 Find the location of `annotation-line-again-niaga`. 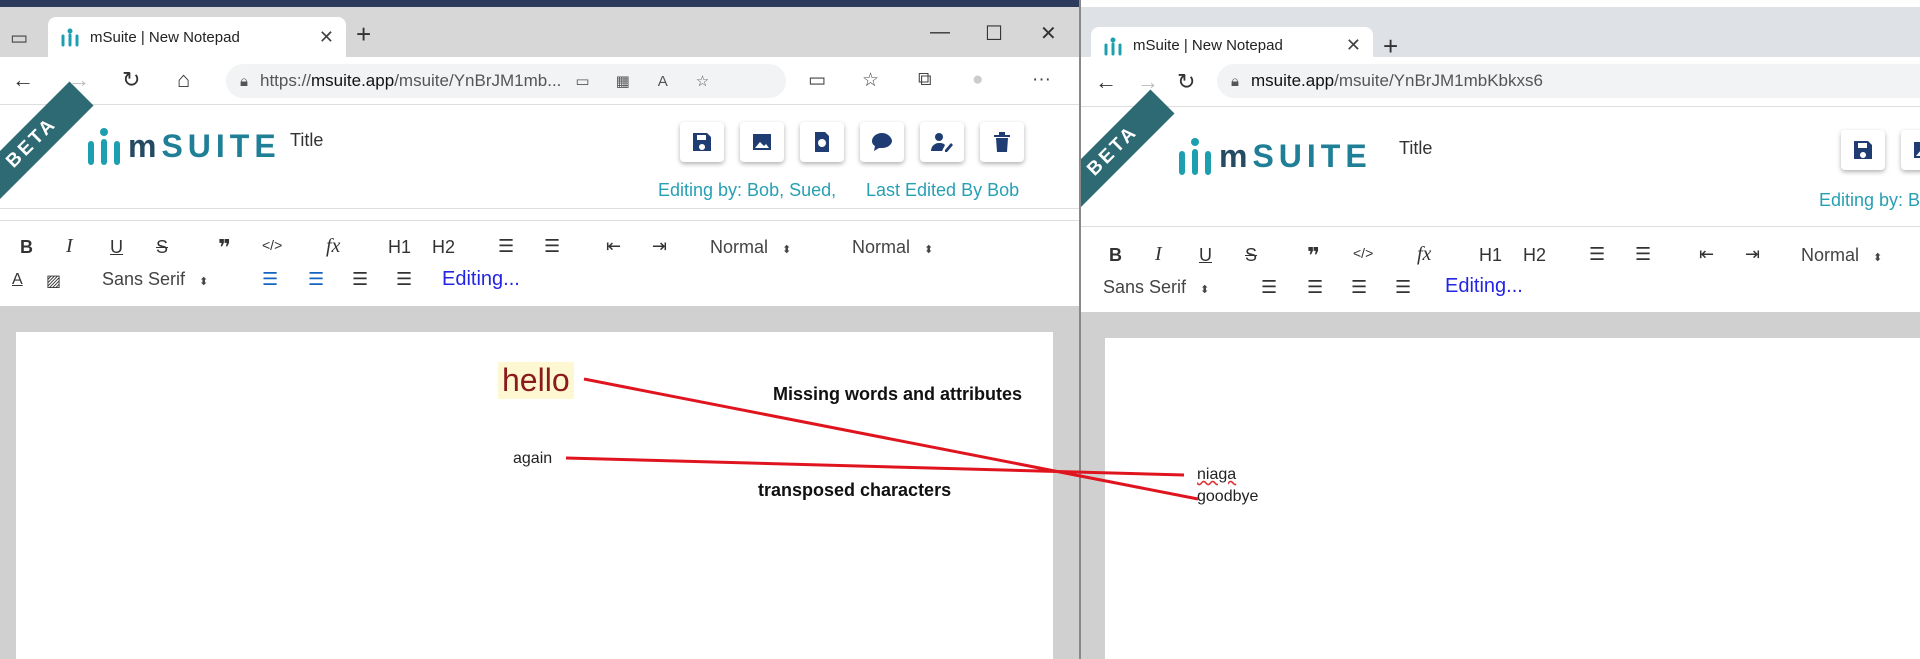

annotation-line-again-niaga is located at coordinates (875, 466).